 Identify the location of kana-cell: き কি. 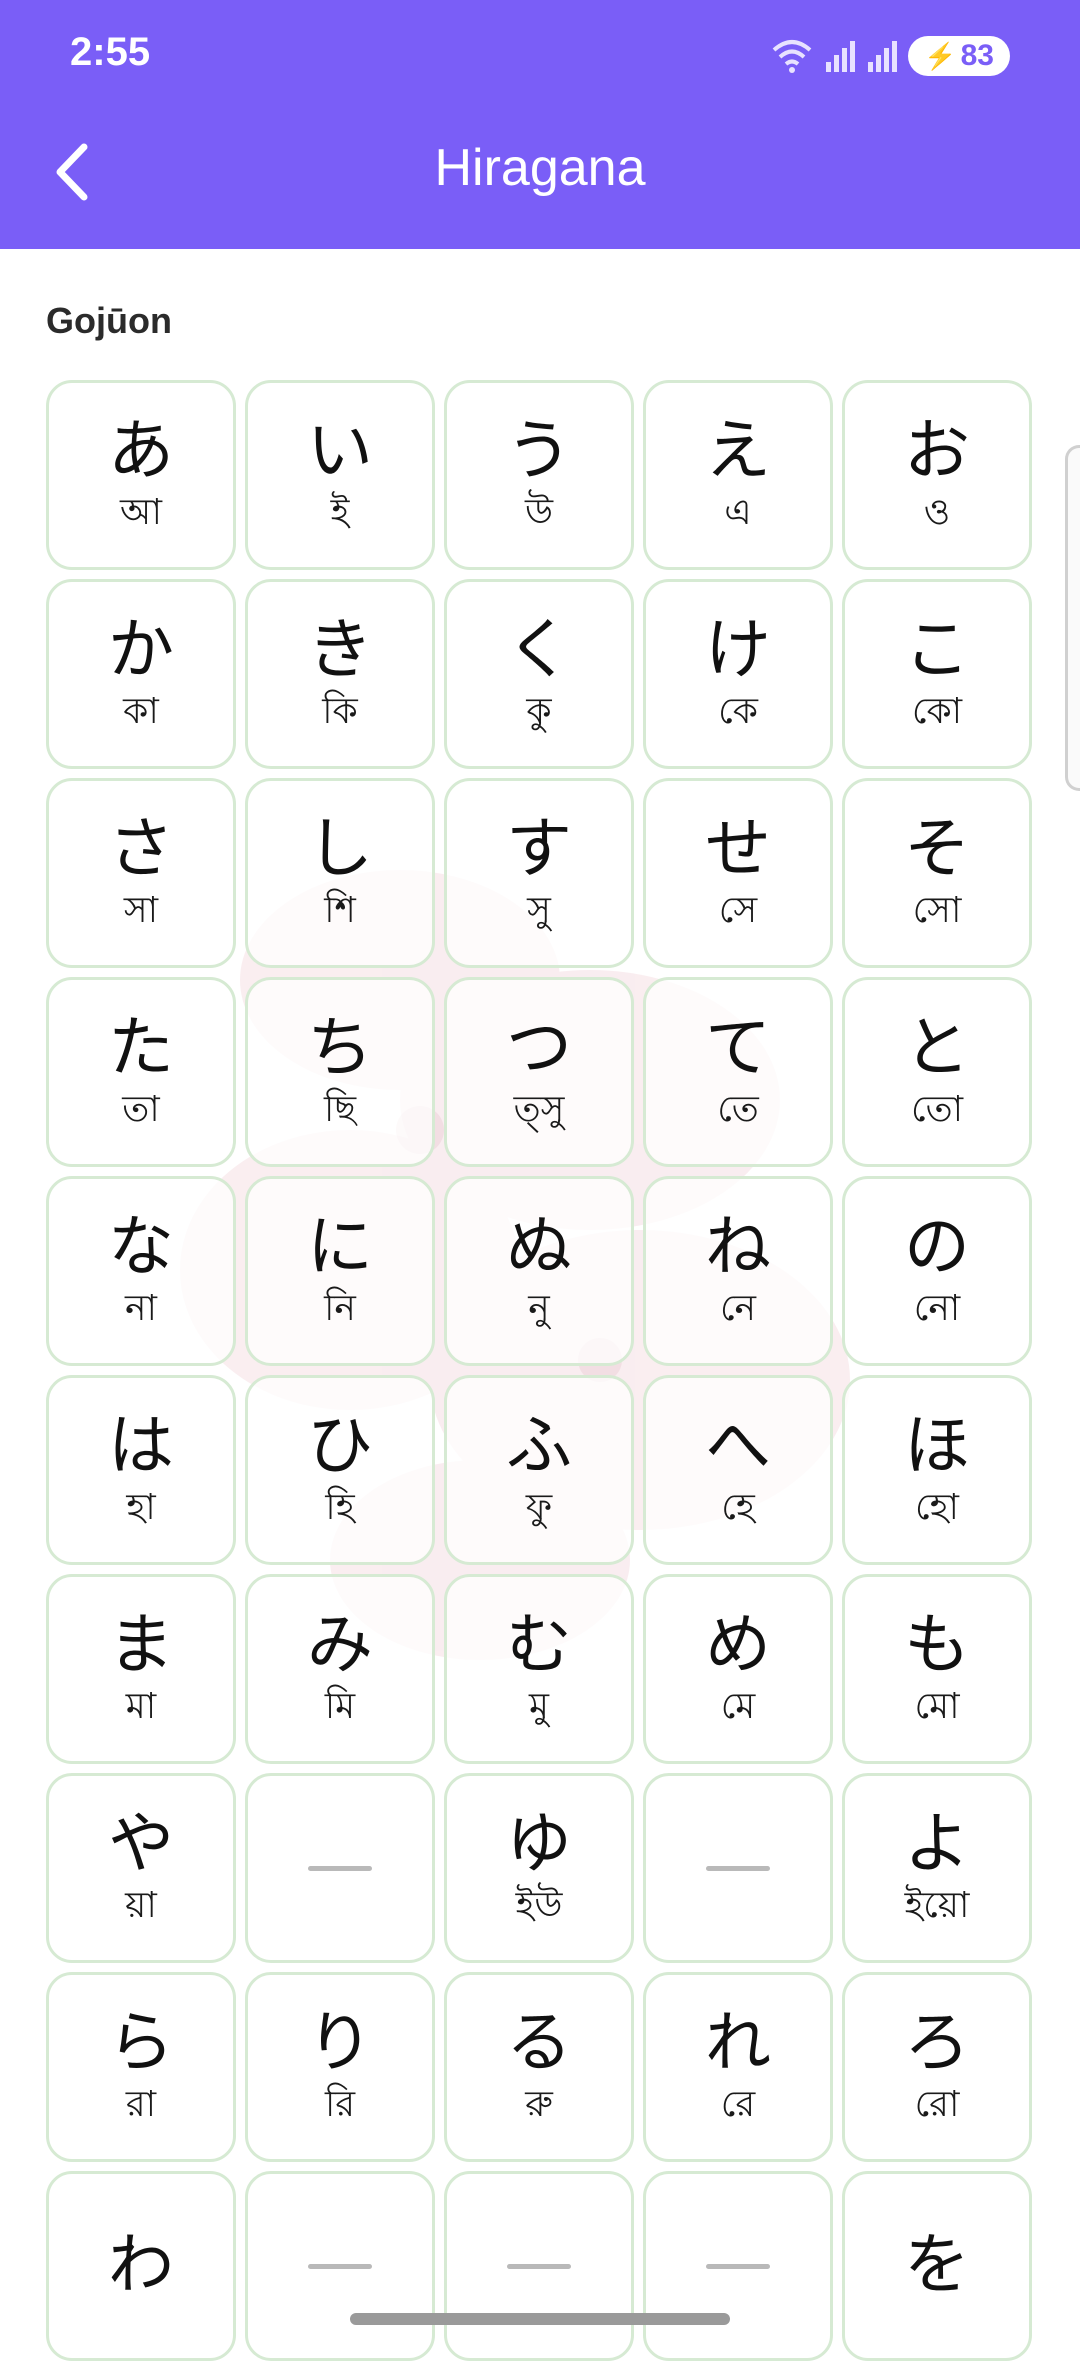
(340, 674).